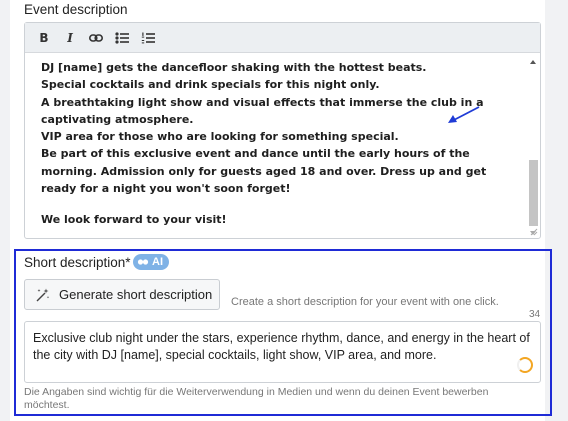 This screenshot has width=568, height=421. What do you see at coordinates (525, 365) in the screenshot?
I see `loading-spinner-icon` at bounding box center [525, 365].